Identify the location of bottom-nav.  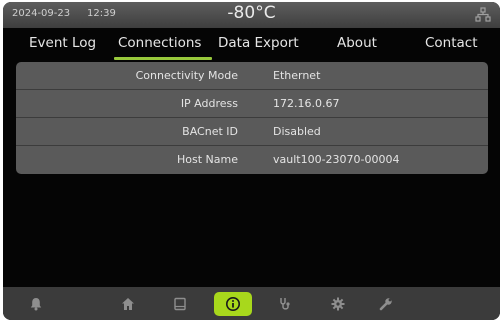
(251, 303).